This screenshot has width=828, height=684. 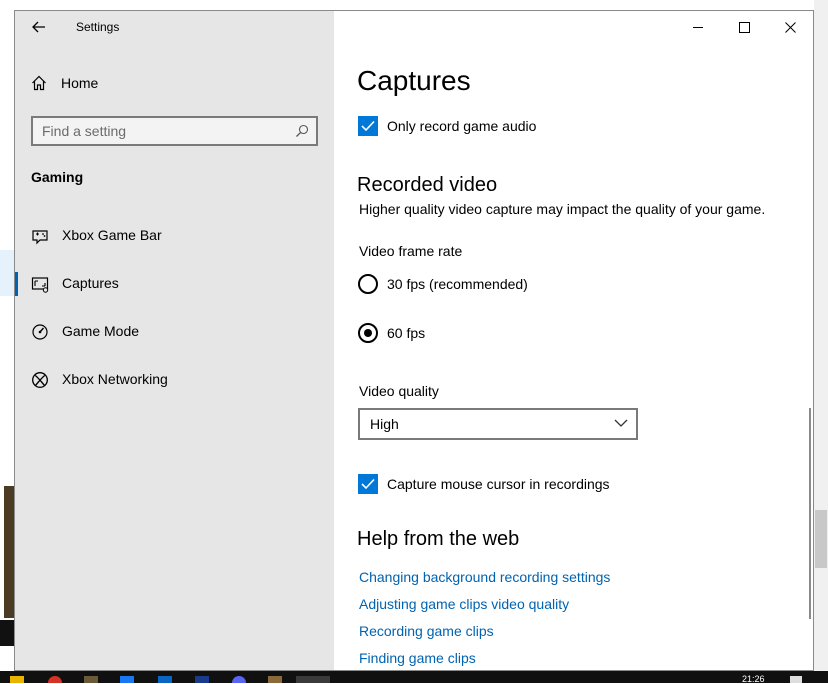 What do you see at coordinates (91, 679) in the screenshot?
I see `app-icon` at bounding box center [91, 679].